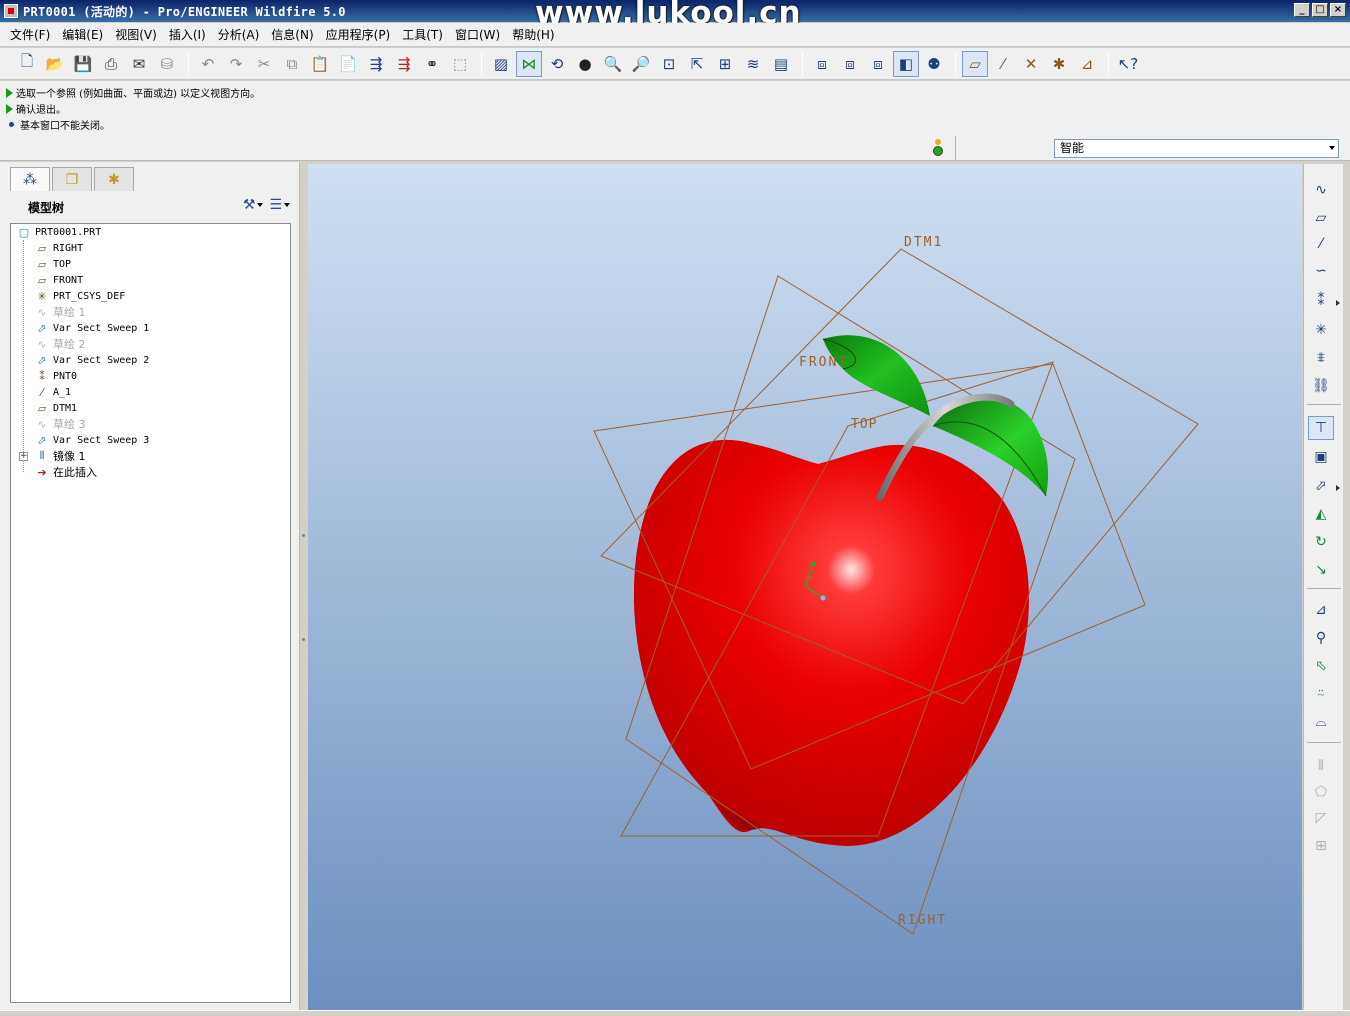  I want to click on layers-icon: ≋, so click(753, 64).